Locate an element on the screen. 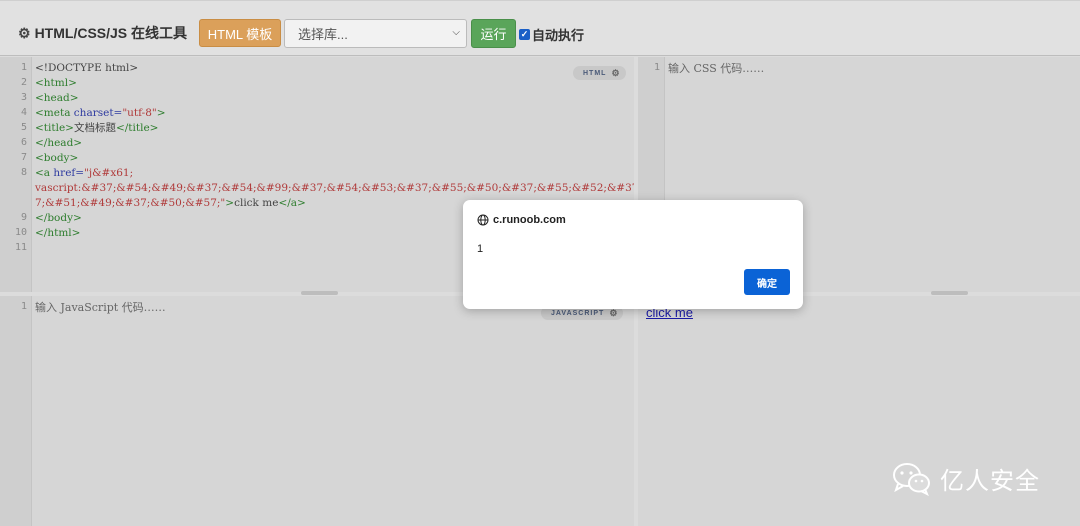  code-line: <meta charset="utf-8"> is located at coordinates (100, 113).